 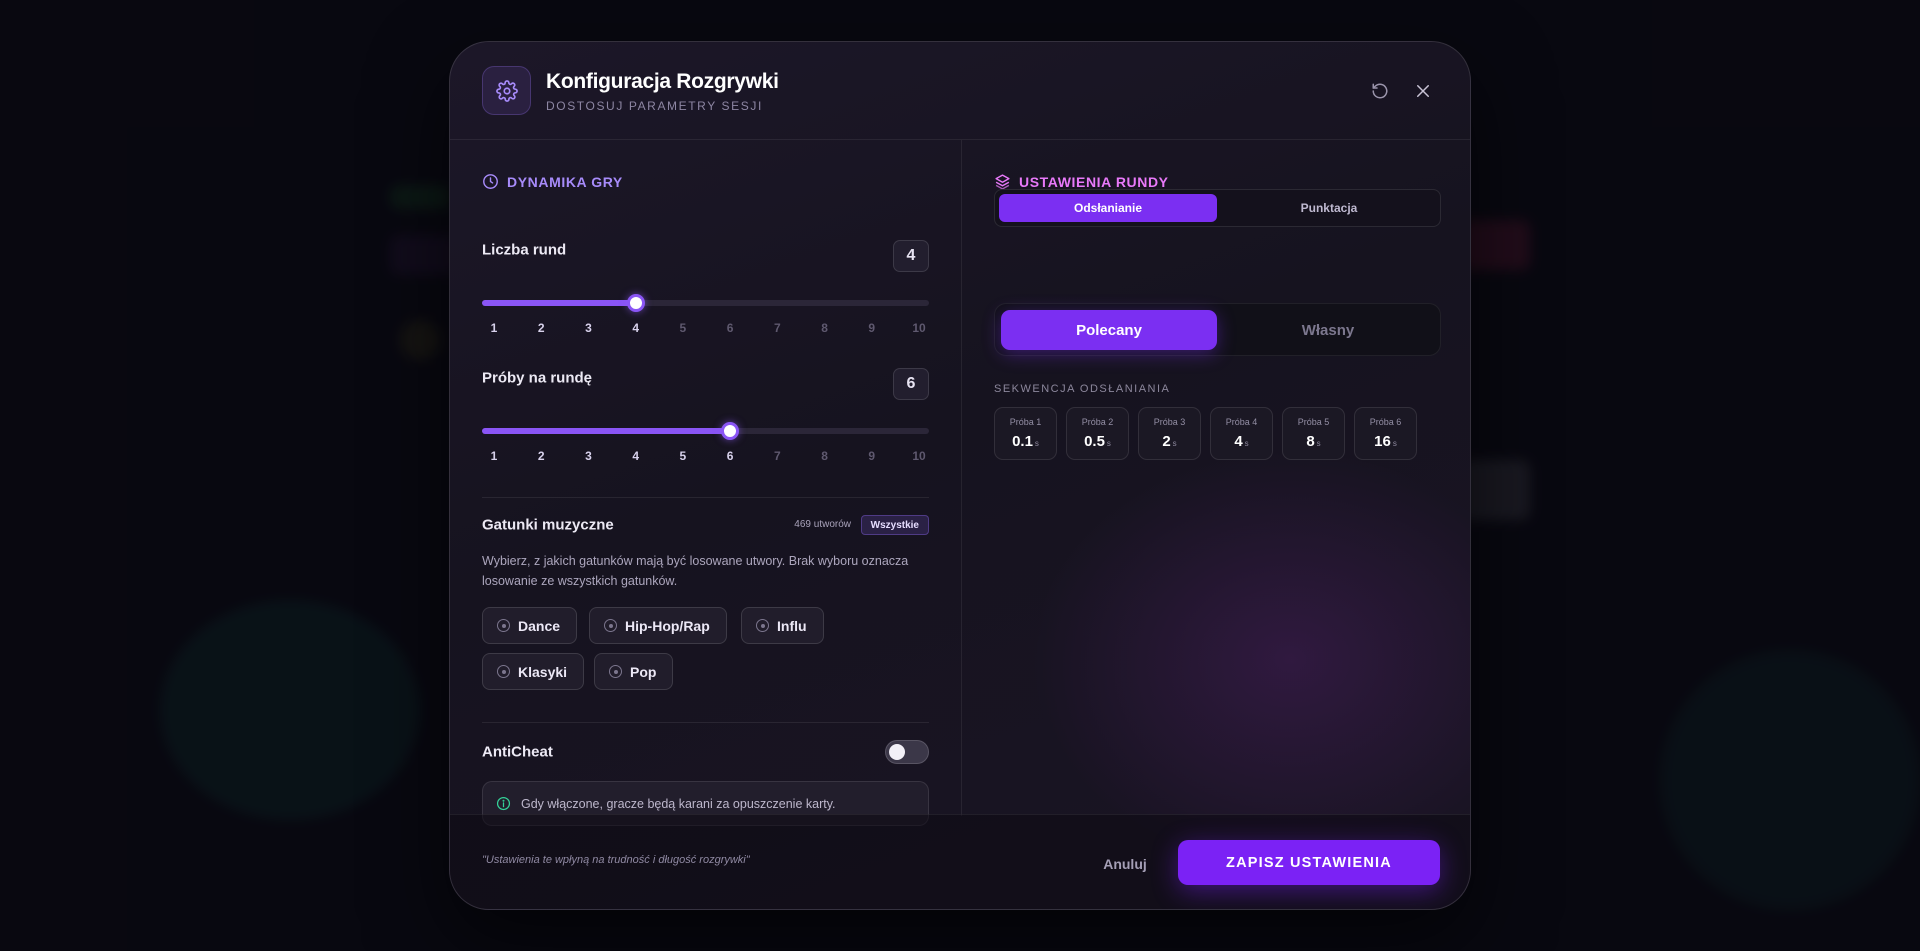 I want to click on genres-label: Gatunki muzyczne, so click(x=548, y=525).